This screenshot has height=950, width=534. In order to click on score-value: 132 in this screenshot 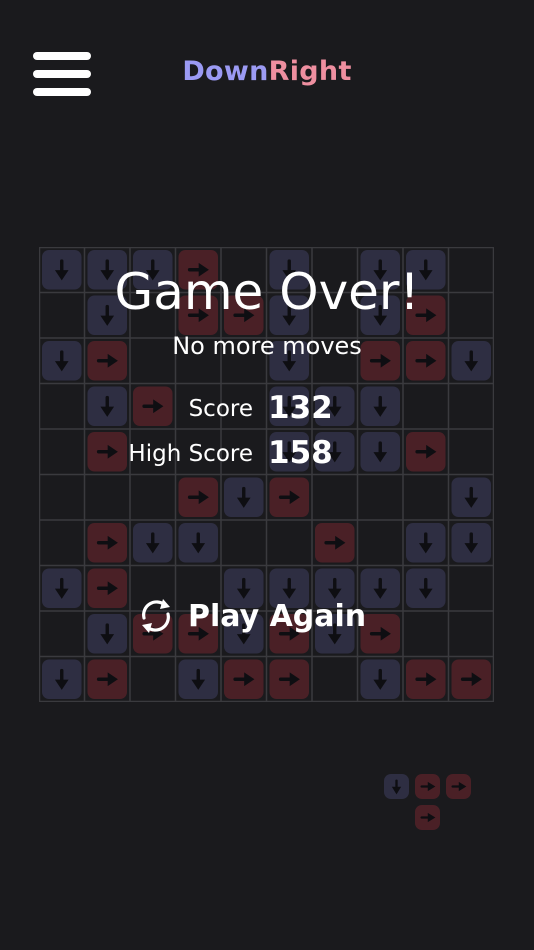, I will do `click(300, 408)`.